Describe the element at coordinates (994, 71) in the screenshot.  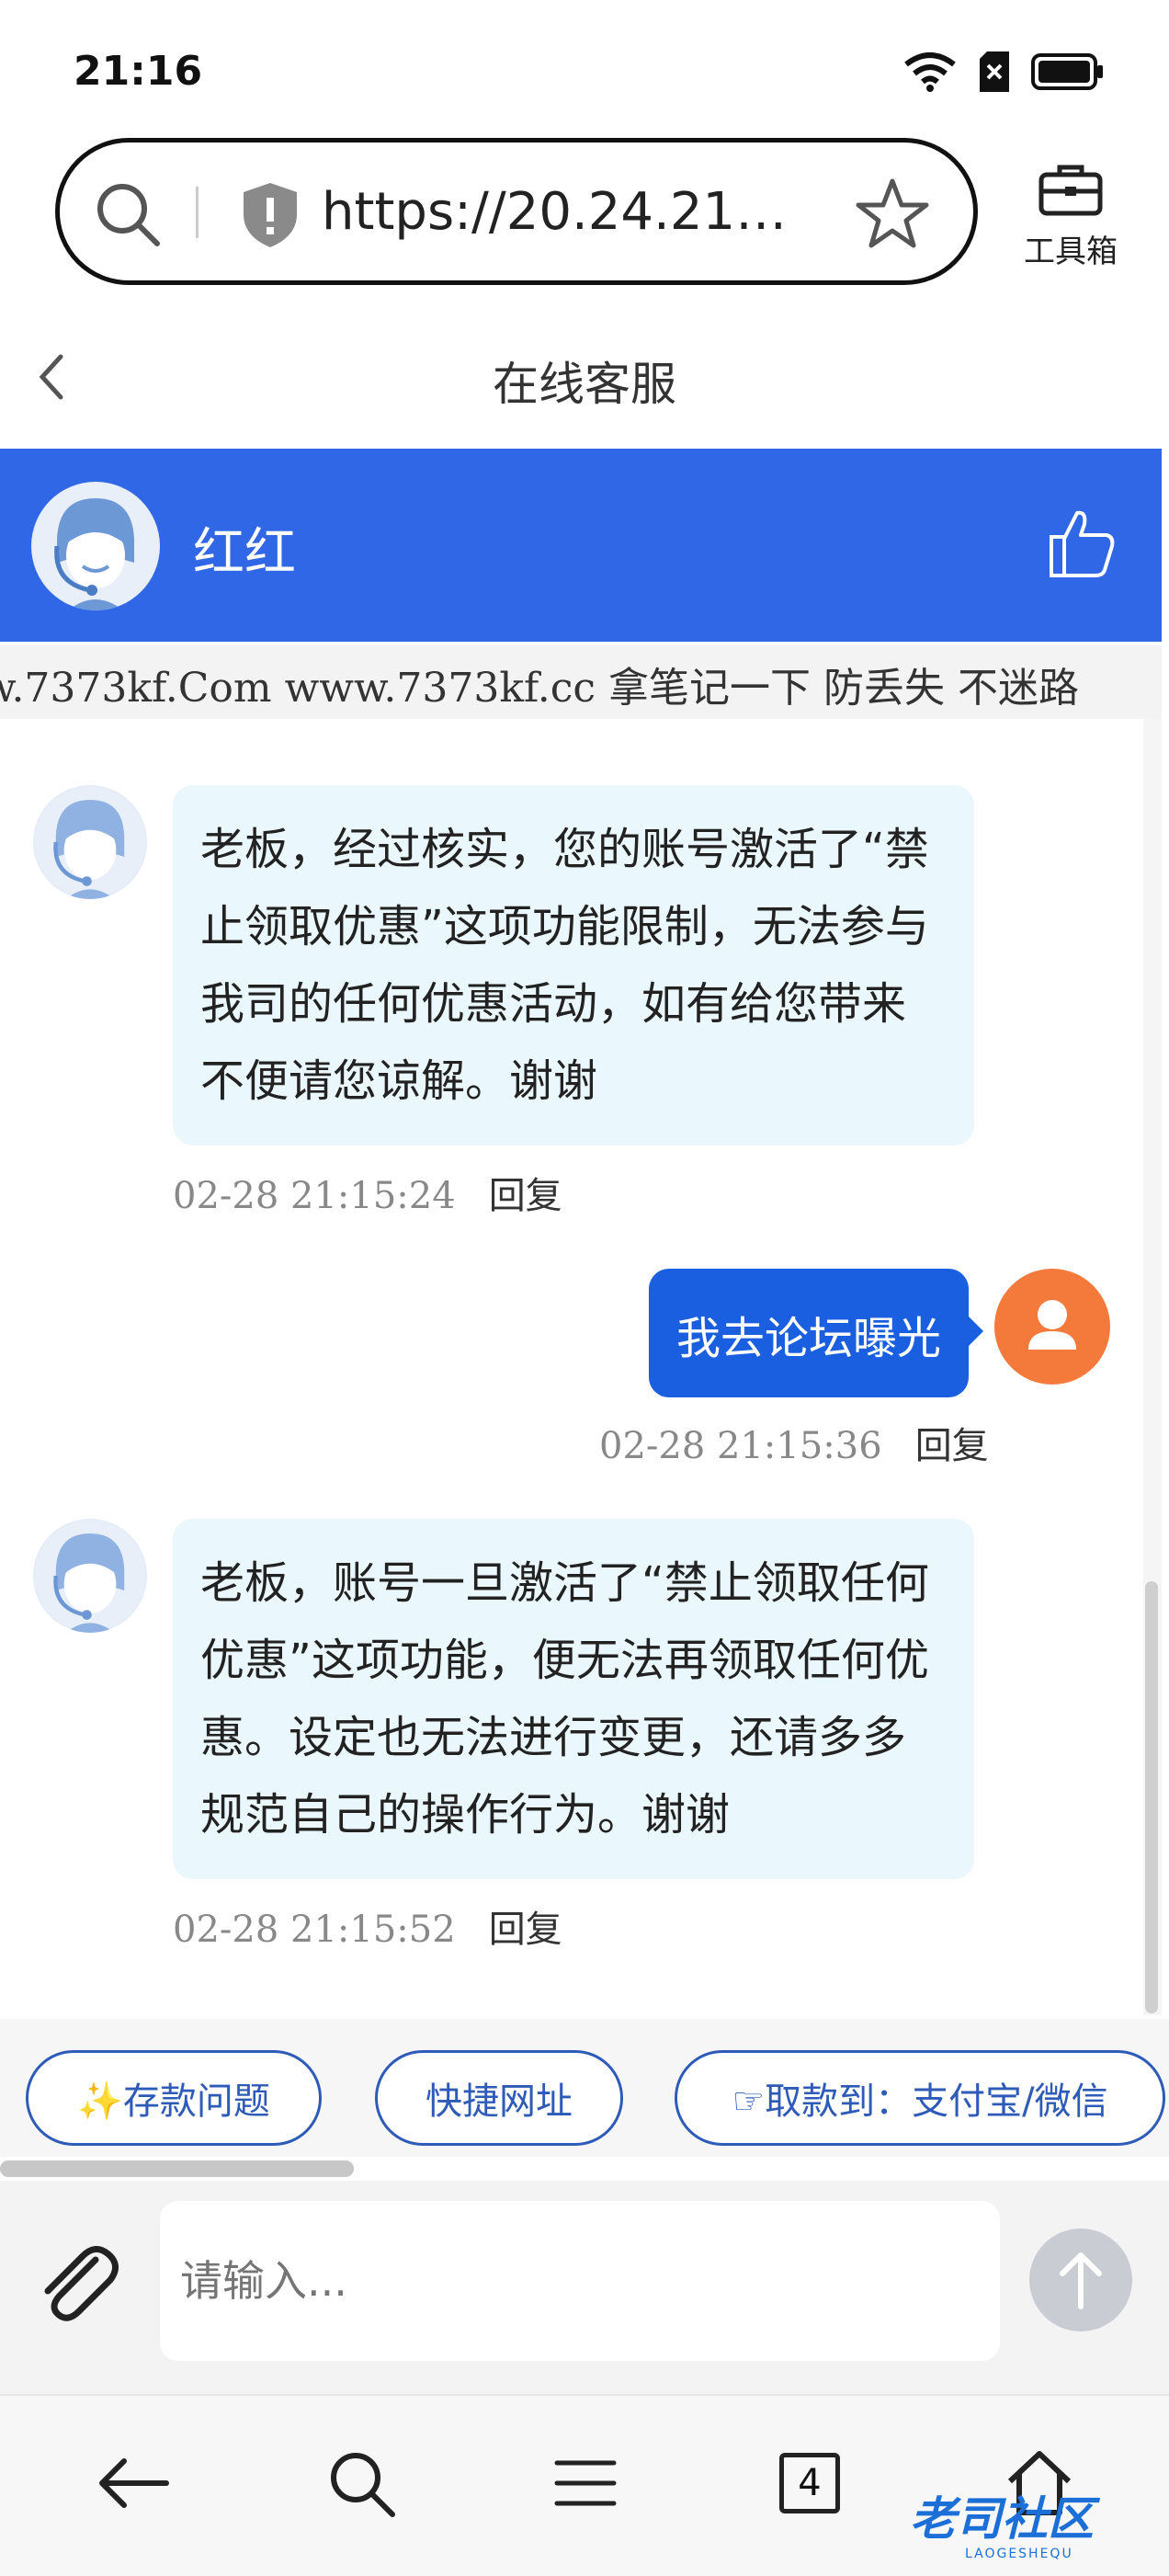
I see `no-sim-icon` at that location.